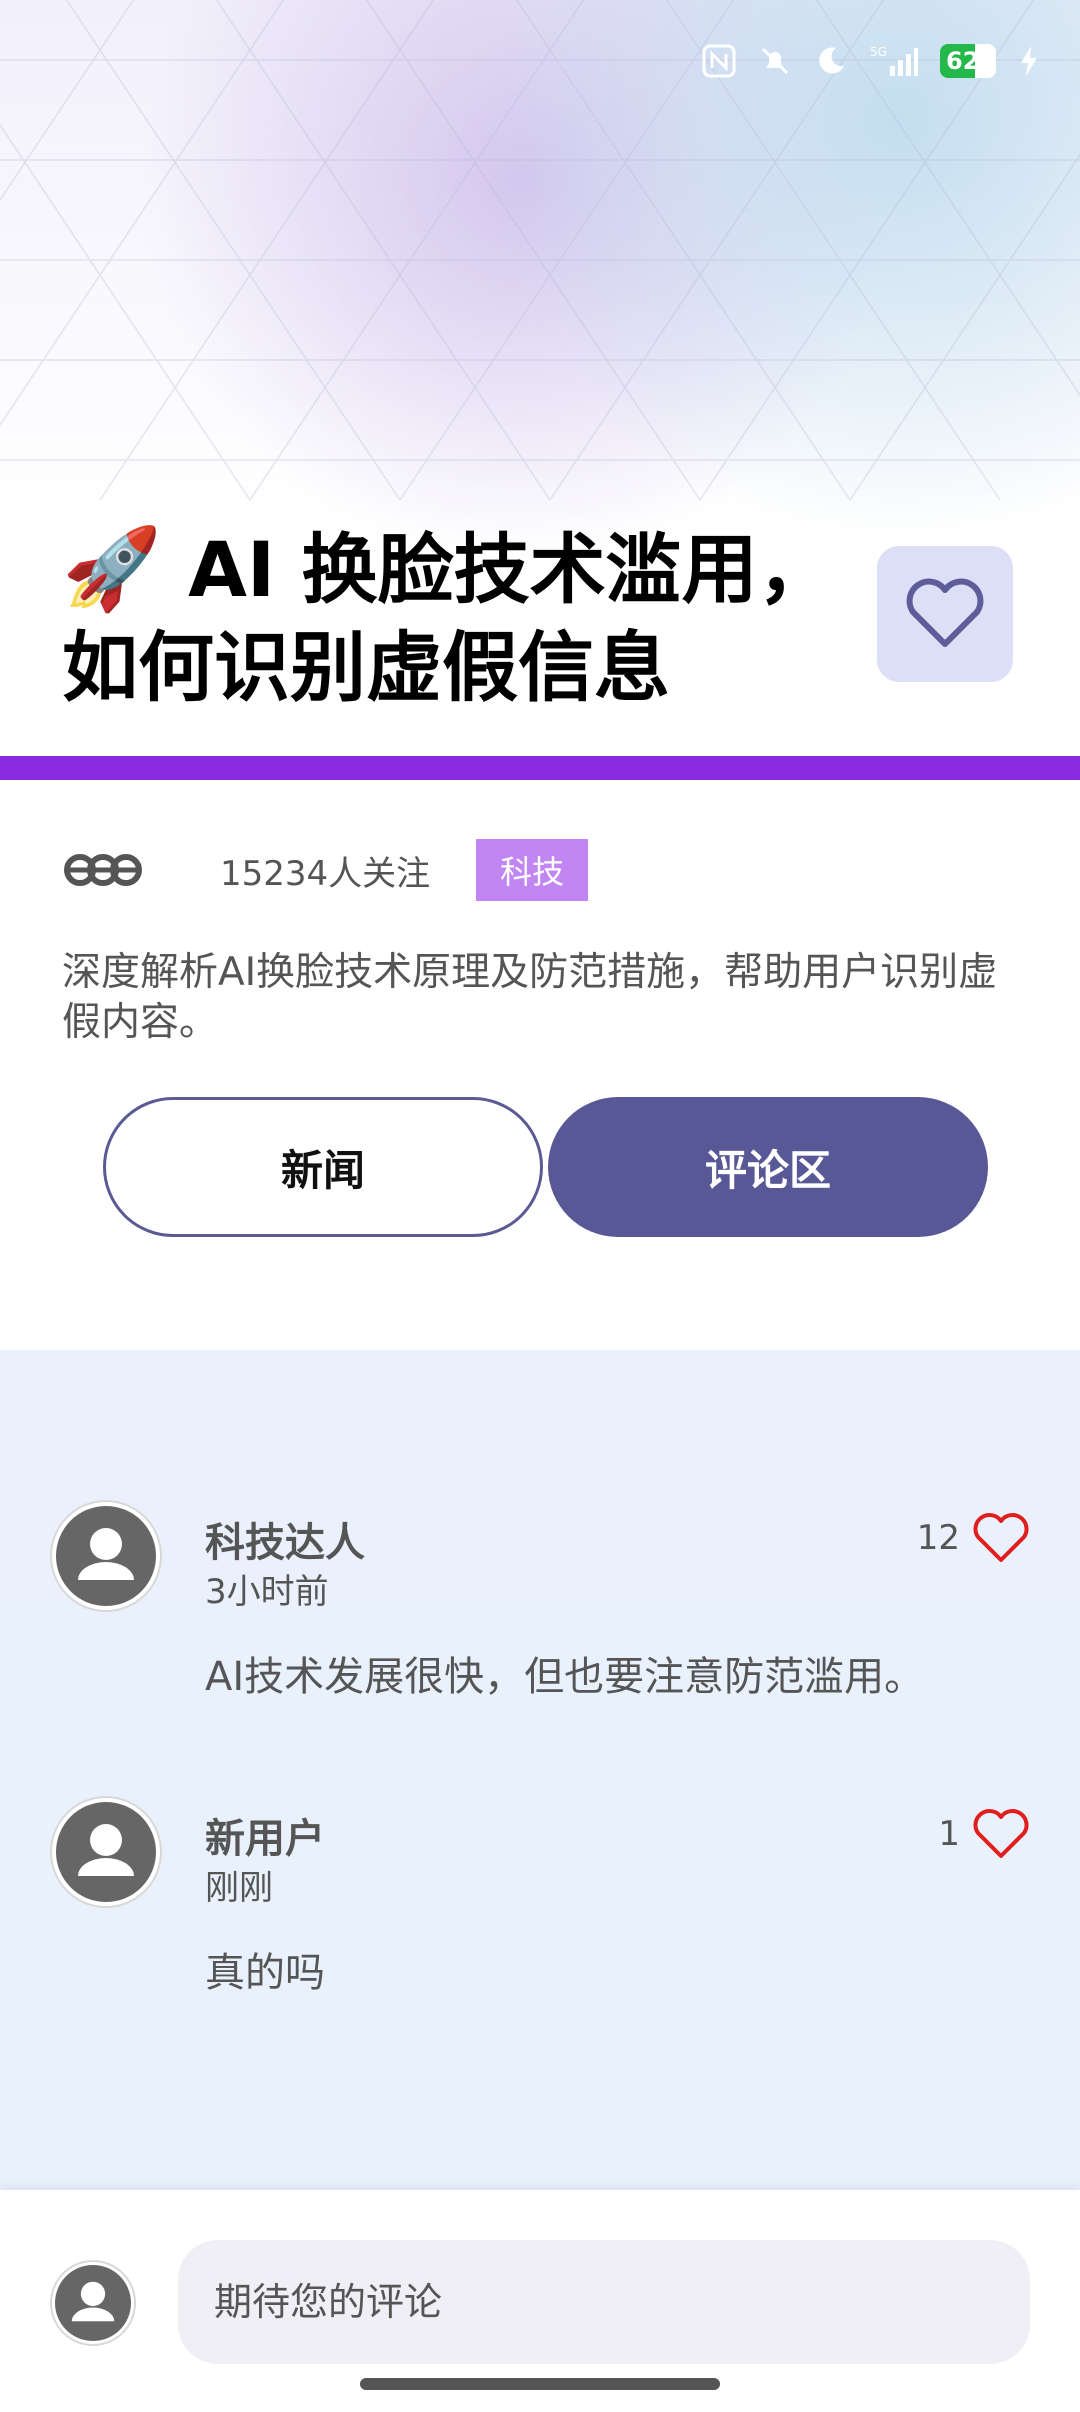 The height and width of the screenshot is (2412, 1080). I want to click on moon-icon, so click(831, 61).